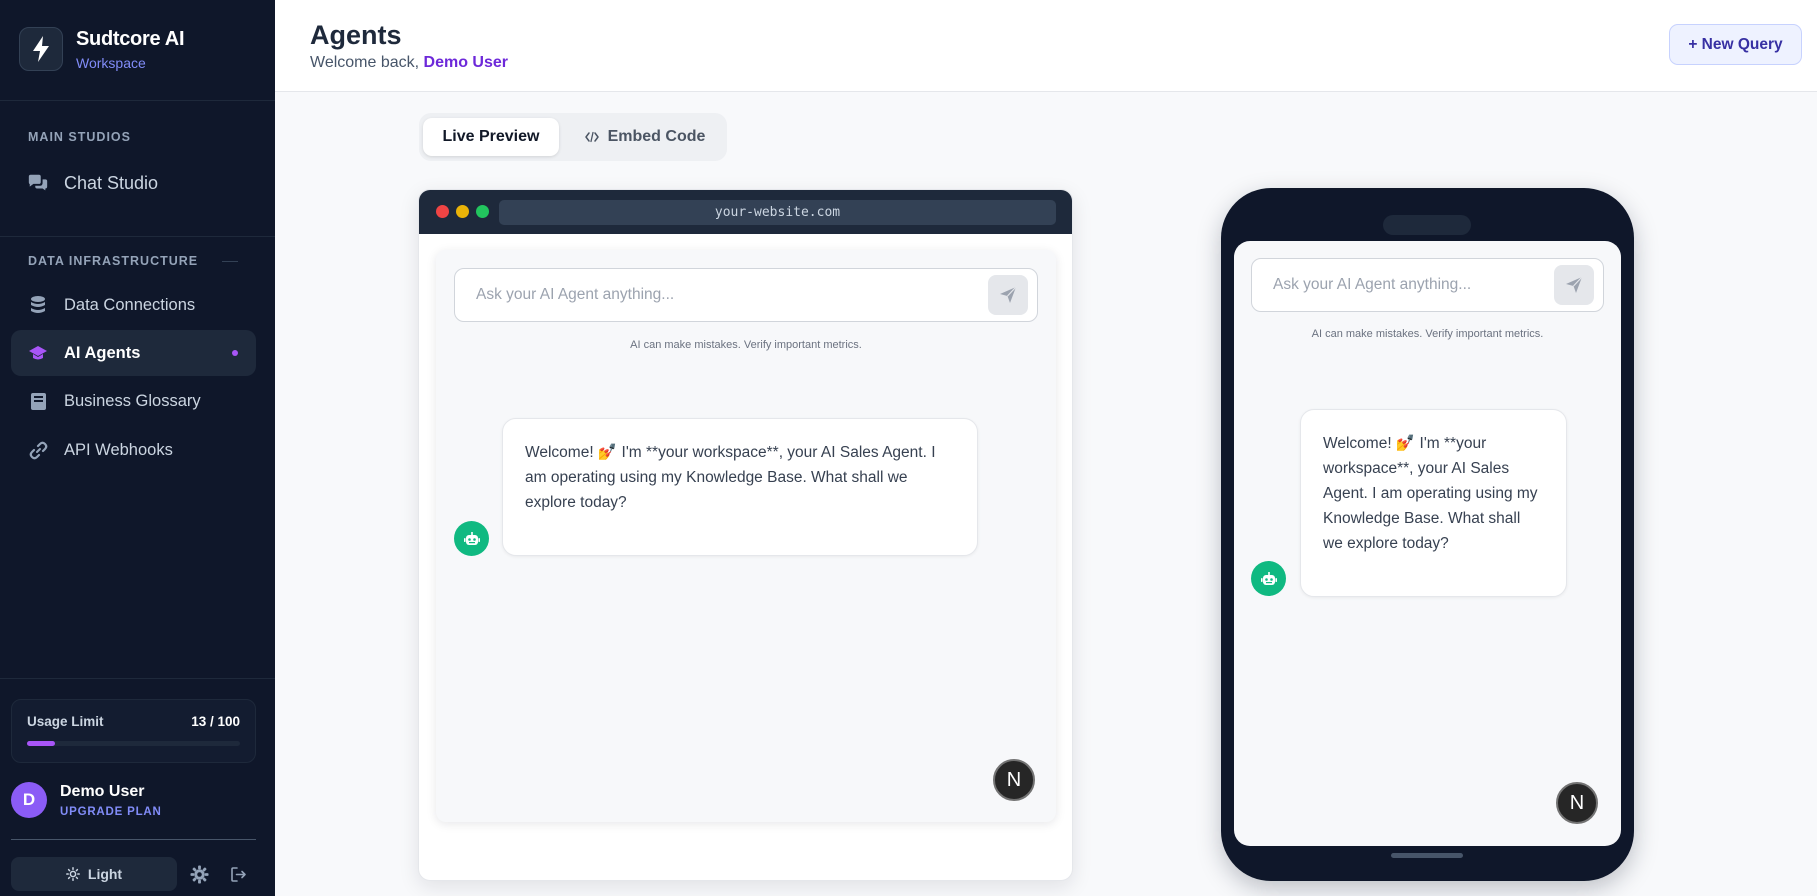 This screenshot has height=896, width=1817. What do you see at coordinates (72, 874) in the screenshot?
I see `sun-icon` at bounding box center [72, 874].